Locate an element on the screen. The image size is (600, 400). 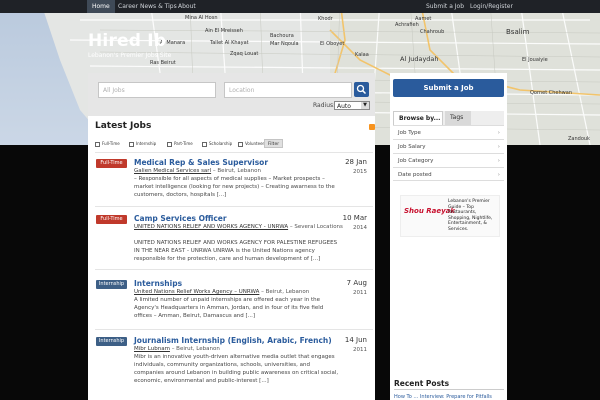
filter-fulltime: Full-Time is located at coordinates (107, 144).